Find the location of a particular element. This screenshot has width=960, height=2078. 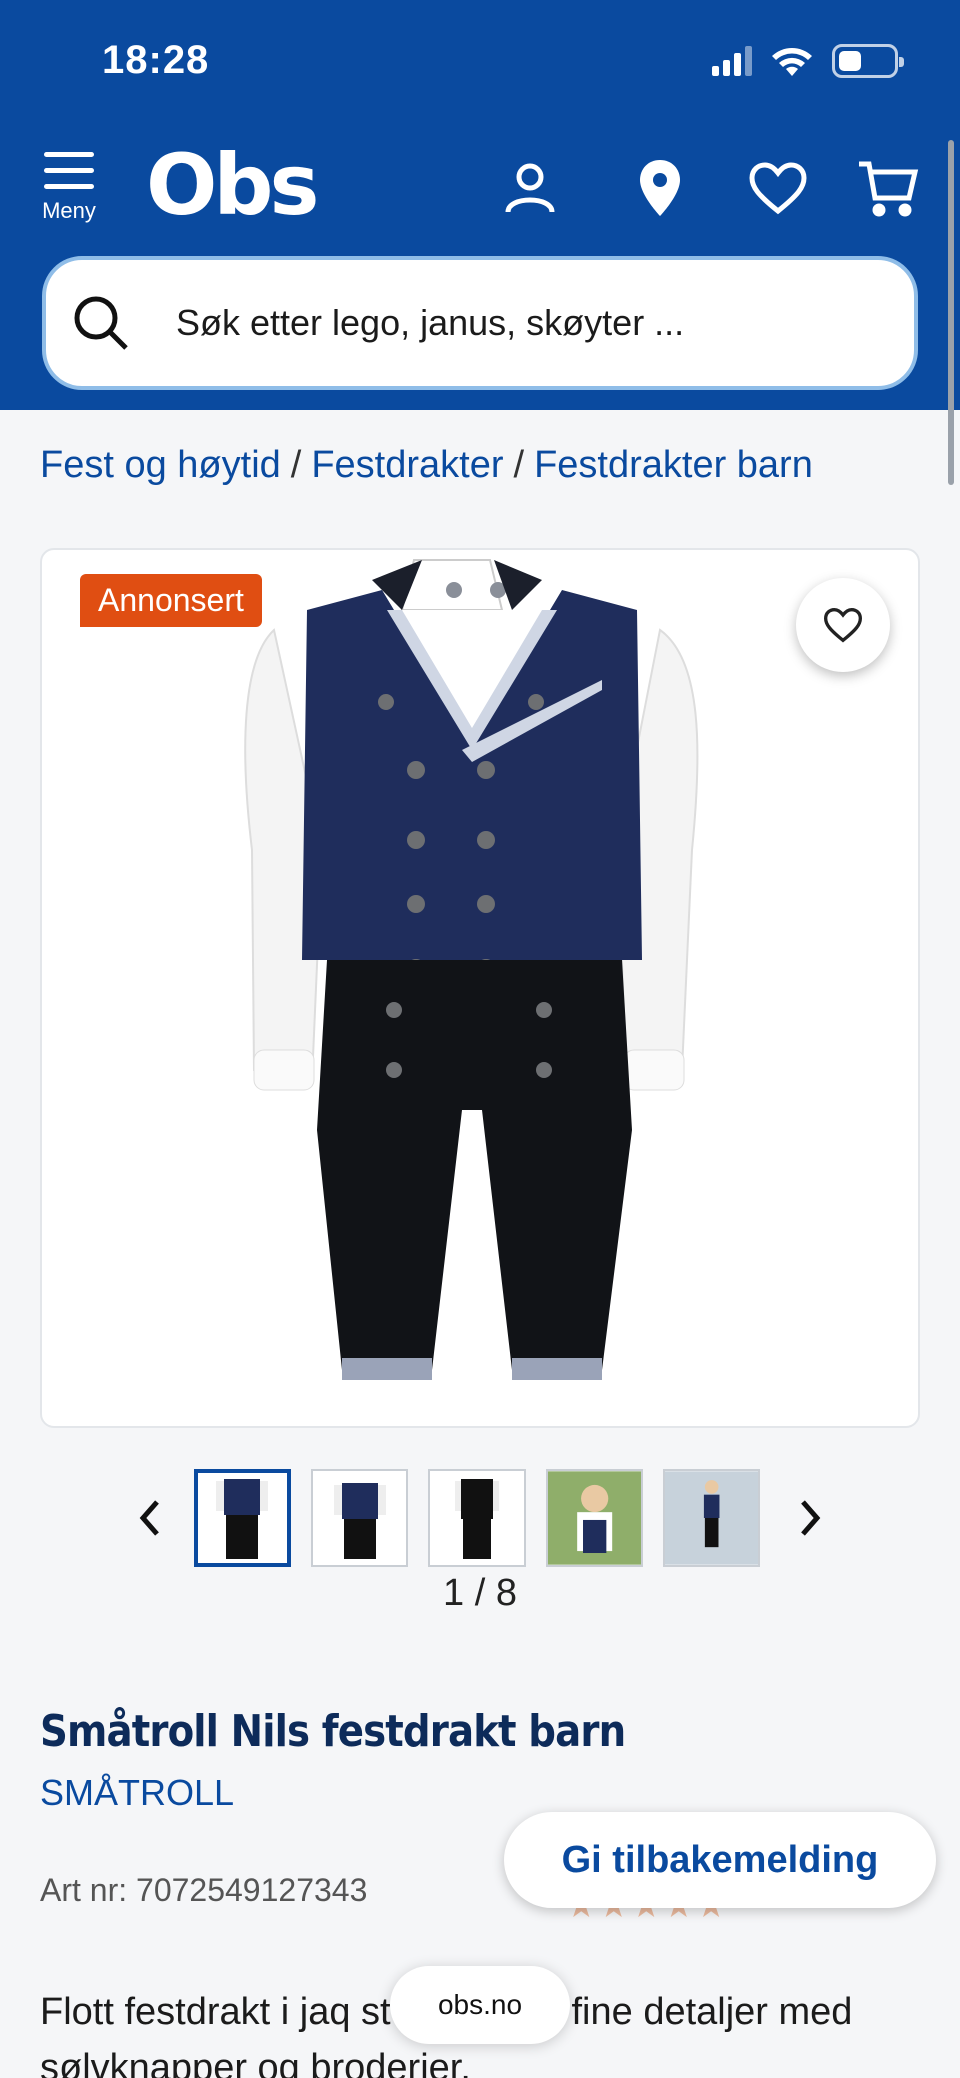

chevron-right-icon is located at coordinates (811, 1518).